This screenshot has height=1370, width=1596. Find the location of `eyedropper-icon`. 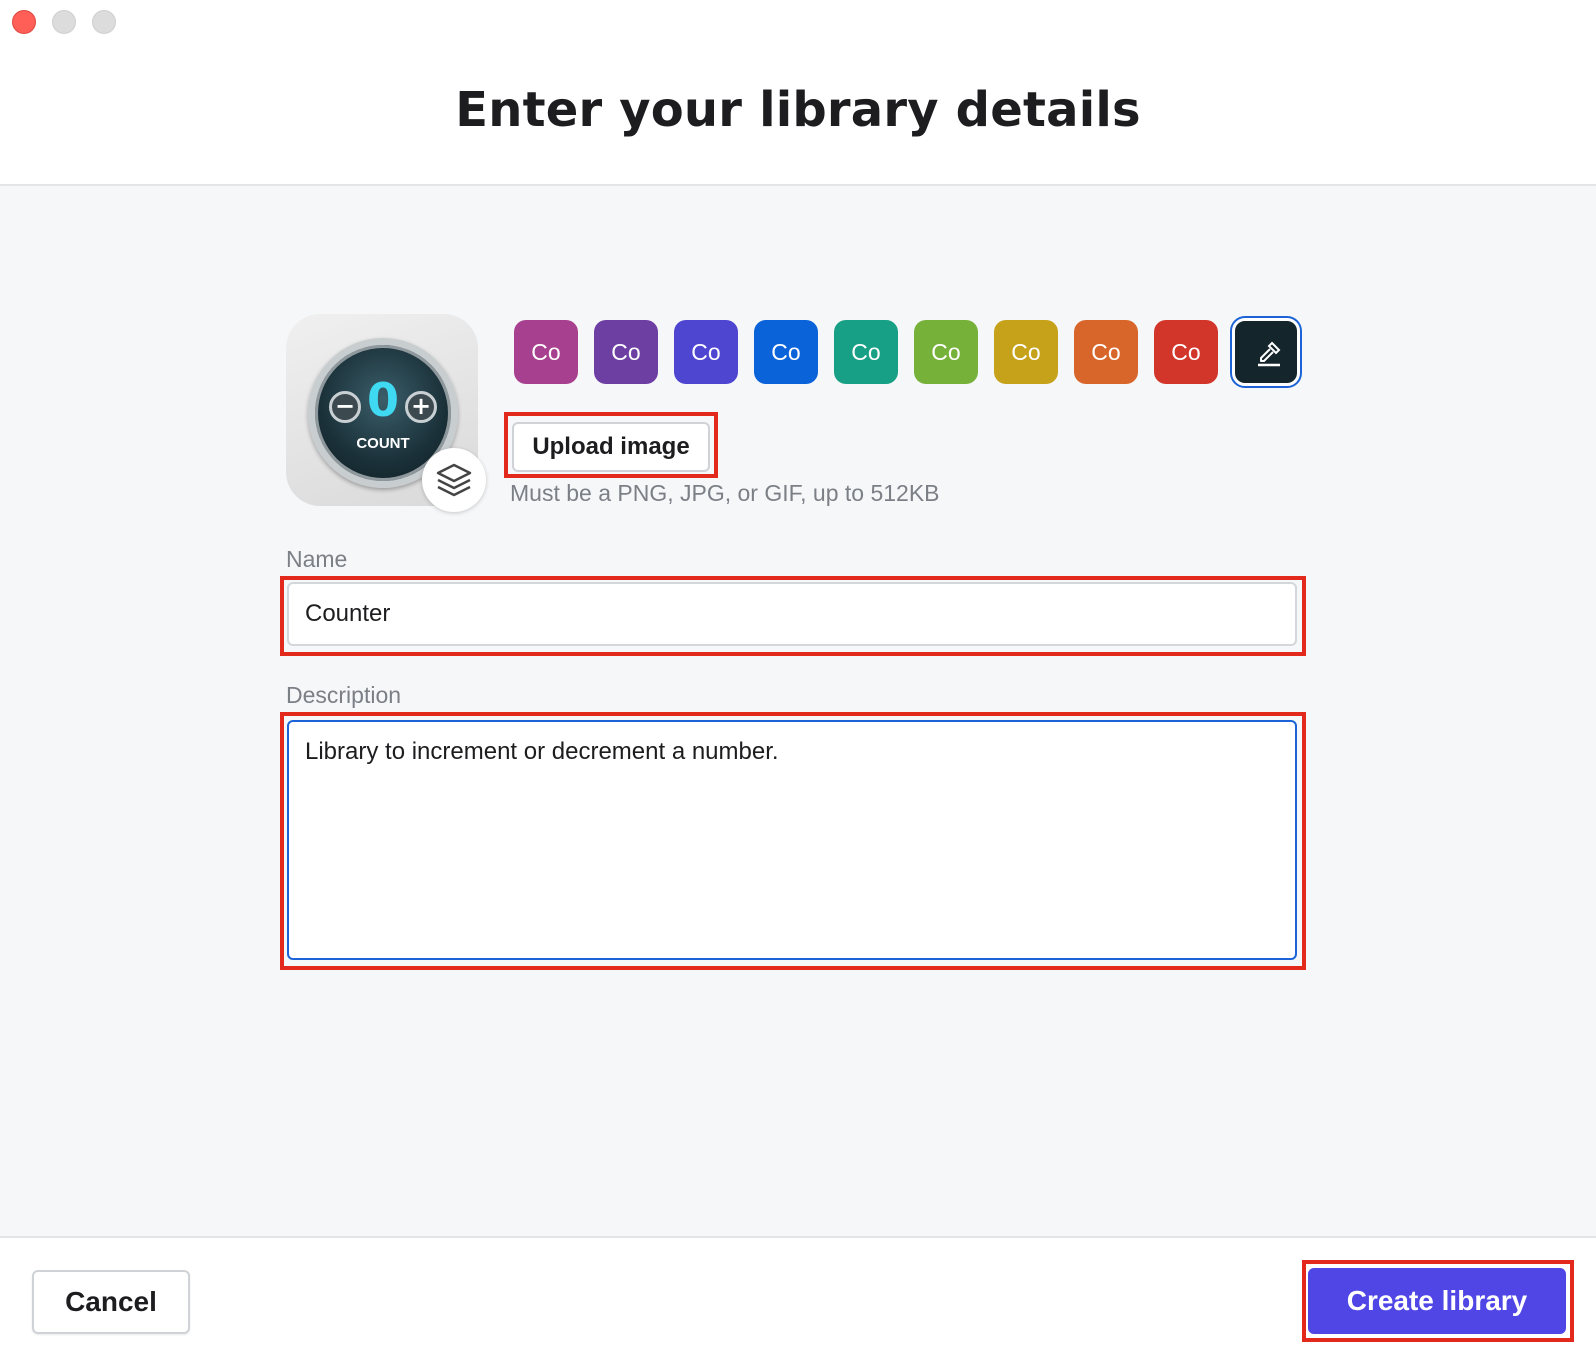

eyedropper-icon is located at coordinates (1269, 354).